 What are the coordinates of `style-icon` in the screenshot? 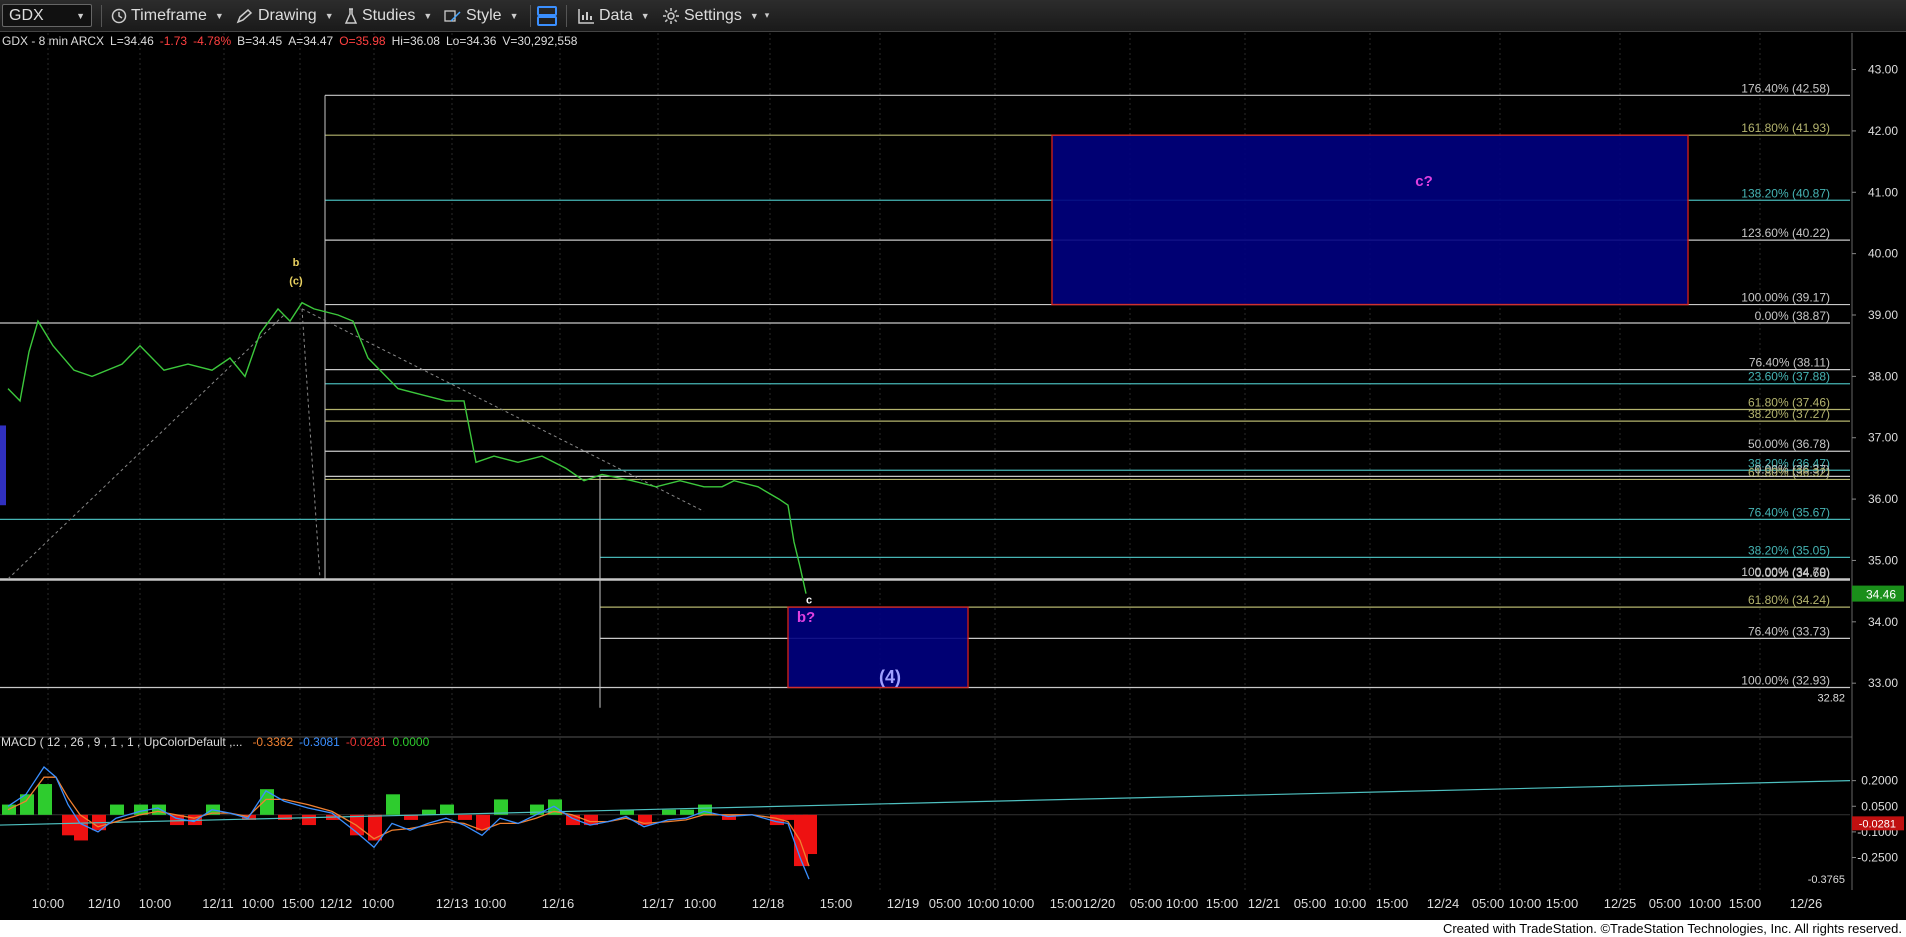 It's located at (452, 15).